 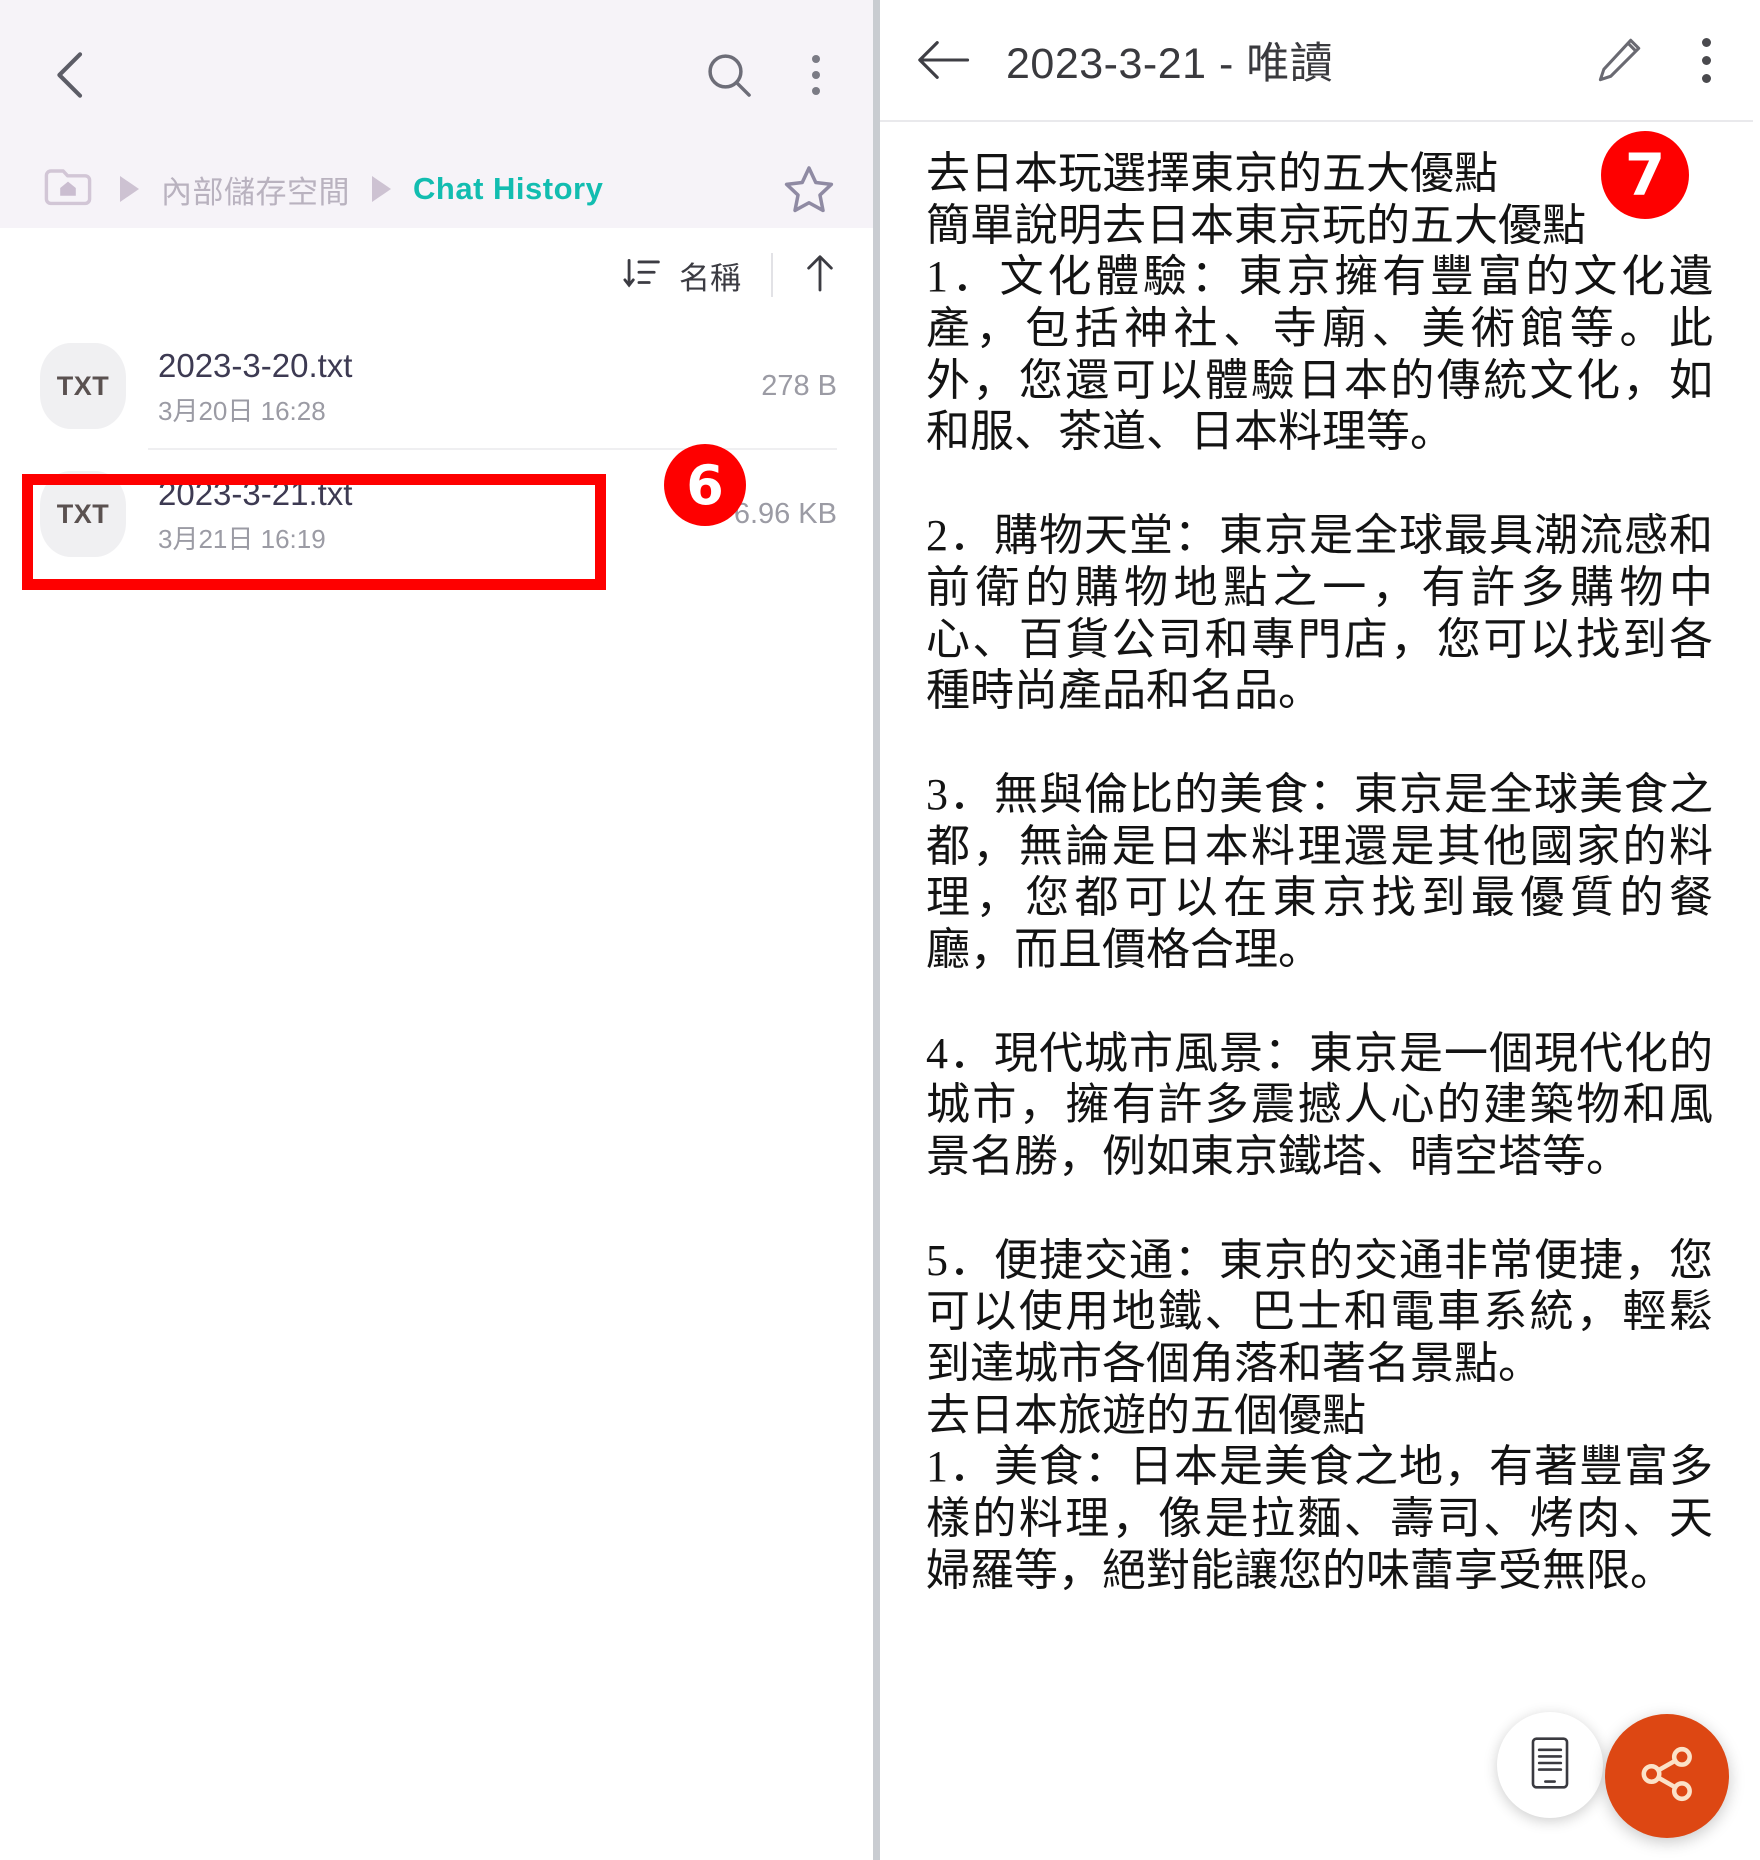 I want to click on arrow-up-icon, so click(x=820, y=275).